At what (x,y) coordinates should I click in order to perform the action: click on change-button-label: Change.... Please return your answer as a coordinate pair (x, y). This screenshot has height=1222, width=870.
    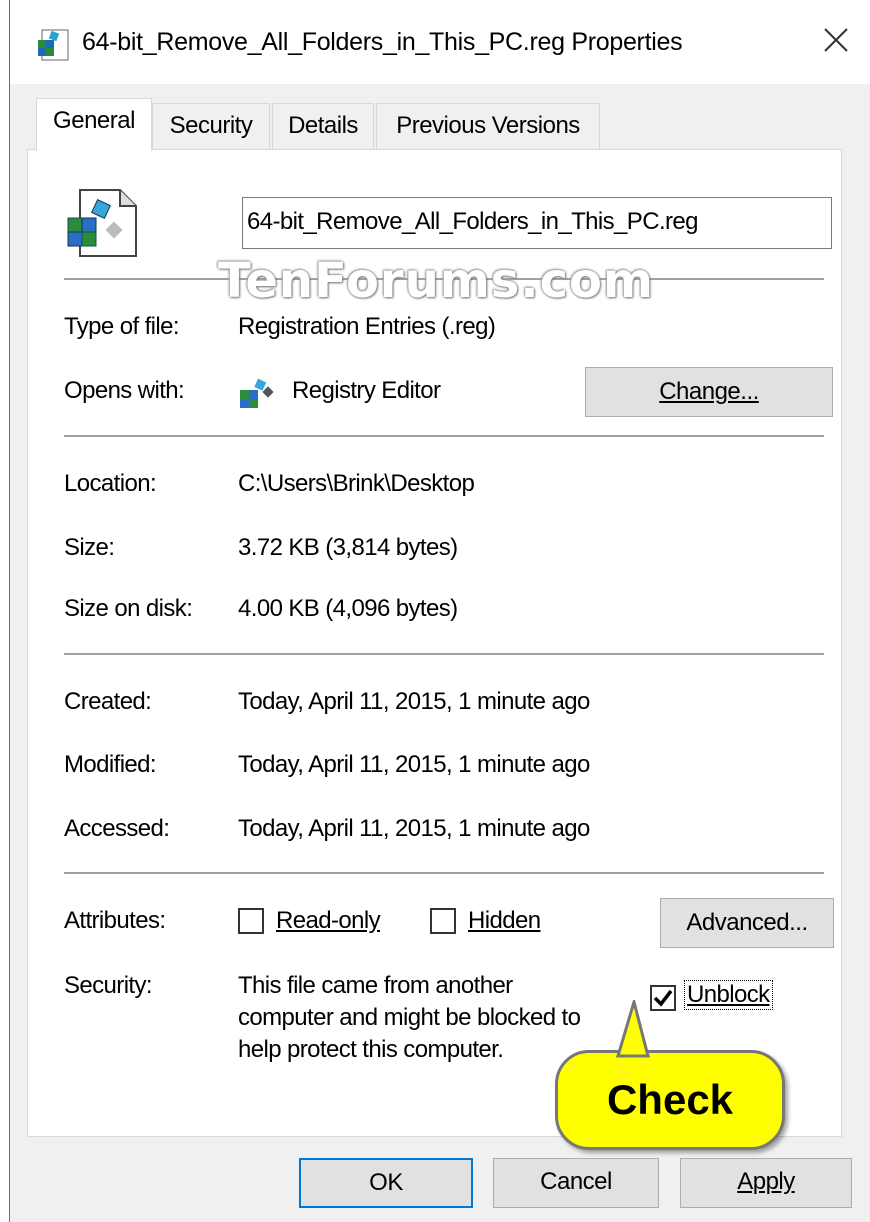
    Looking at the image, I should click on (709, 391).